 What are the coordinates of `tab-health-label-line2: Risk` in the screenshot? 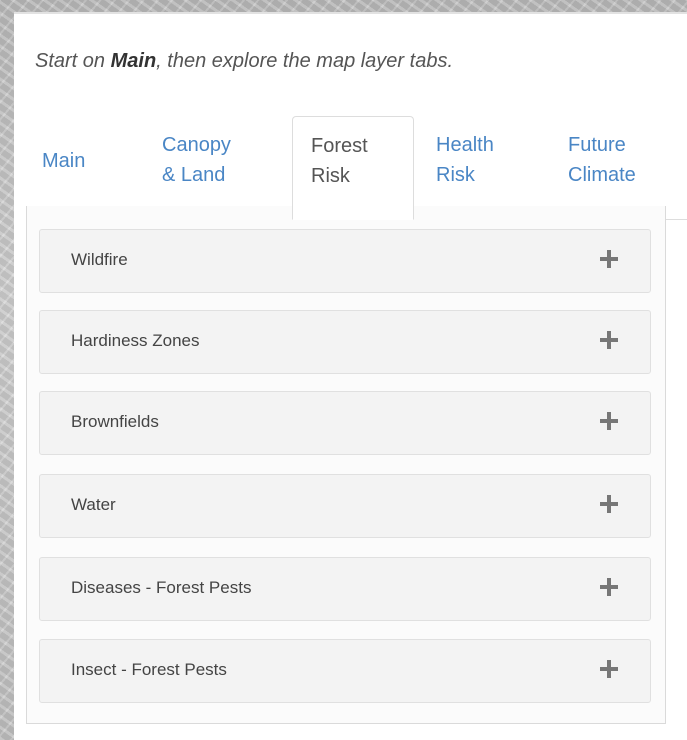 It's located at (455, 175).